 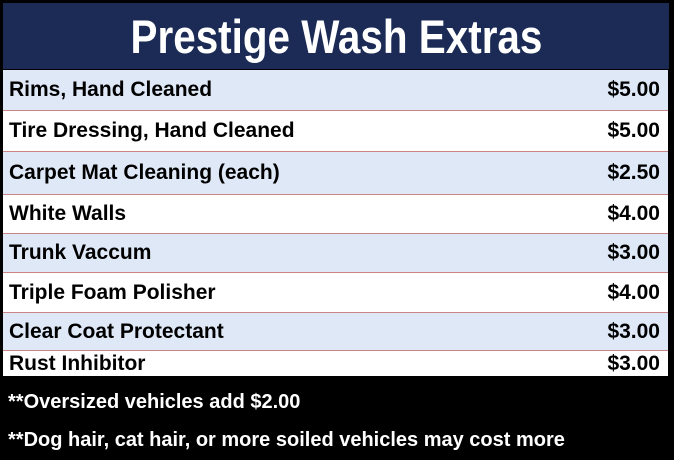 I want to click on item-name: Trunk Vaccum, so click(x=80, y=252).